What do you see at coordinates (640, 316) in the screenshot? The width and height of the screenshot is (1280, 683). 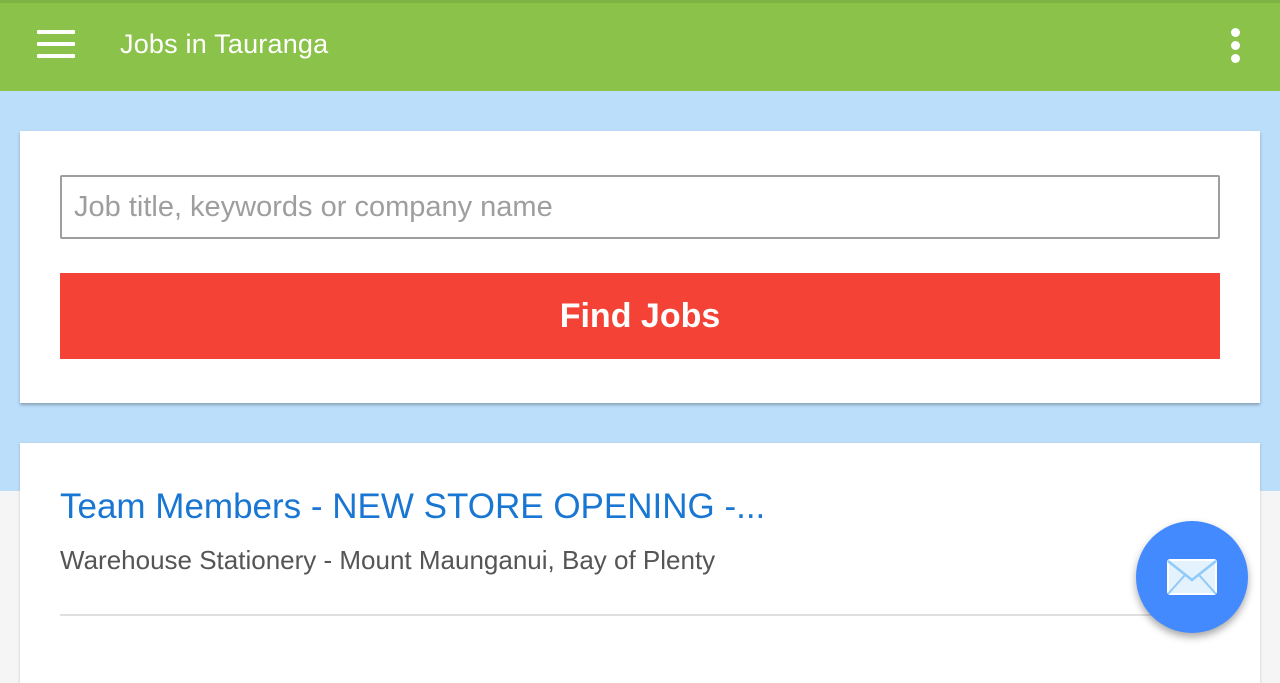 I see `find-jobs-button: Find Jobs` at bounding box center [640, 316].